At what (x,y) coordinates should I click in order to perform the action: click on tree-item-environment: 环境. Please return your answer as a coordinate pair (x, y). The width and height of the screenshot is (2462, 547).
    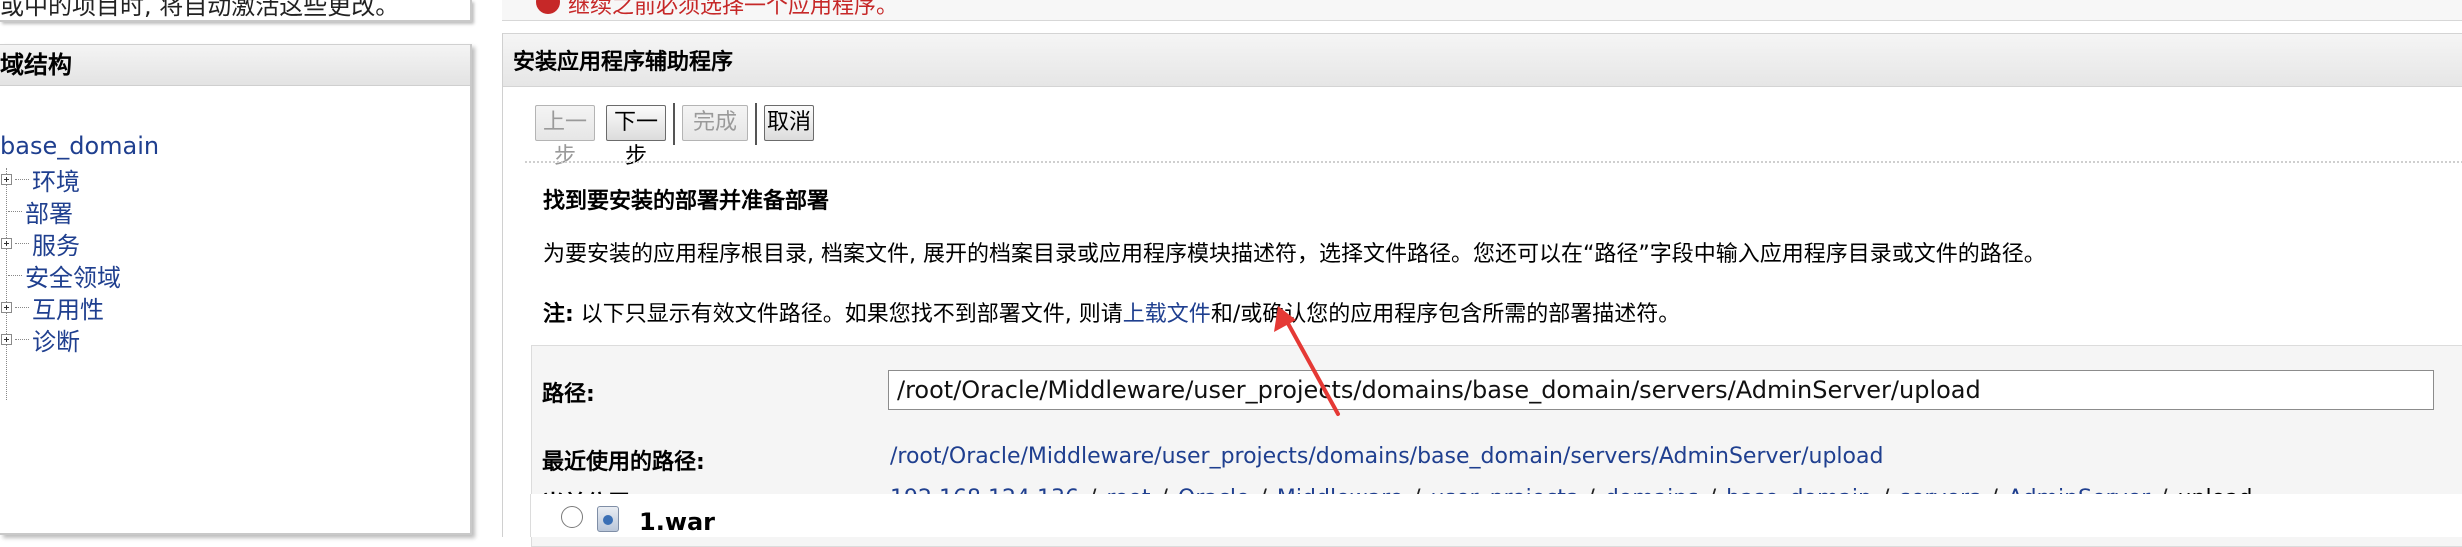
    Looking at the image, I should click on (40, 179).